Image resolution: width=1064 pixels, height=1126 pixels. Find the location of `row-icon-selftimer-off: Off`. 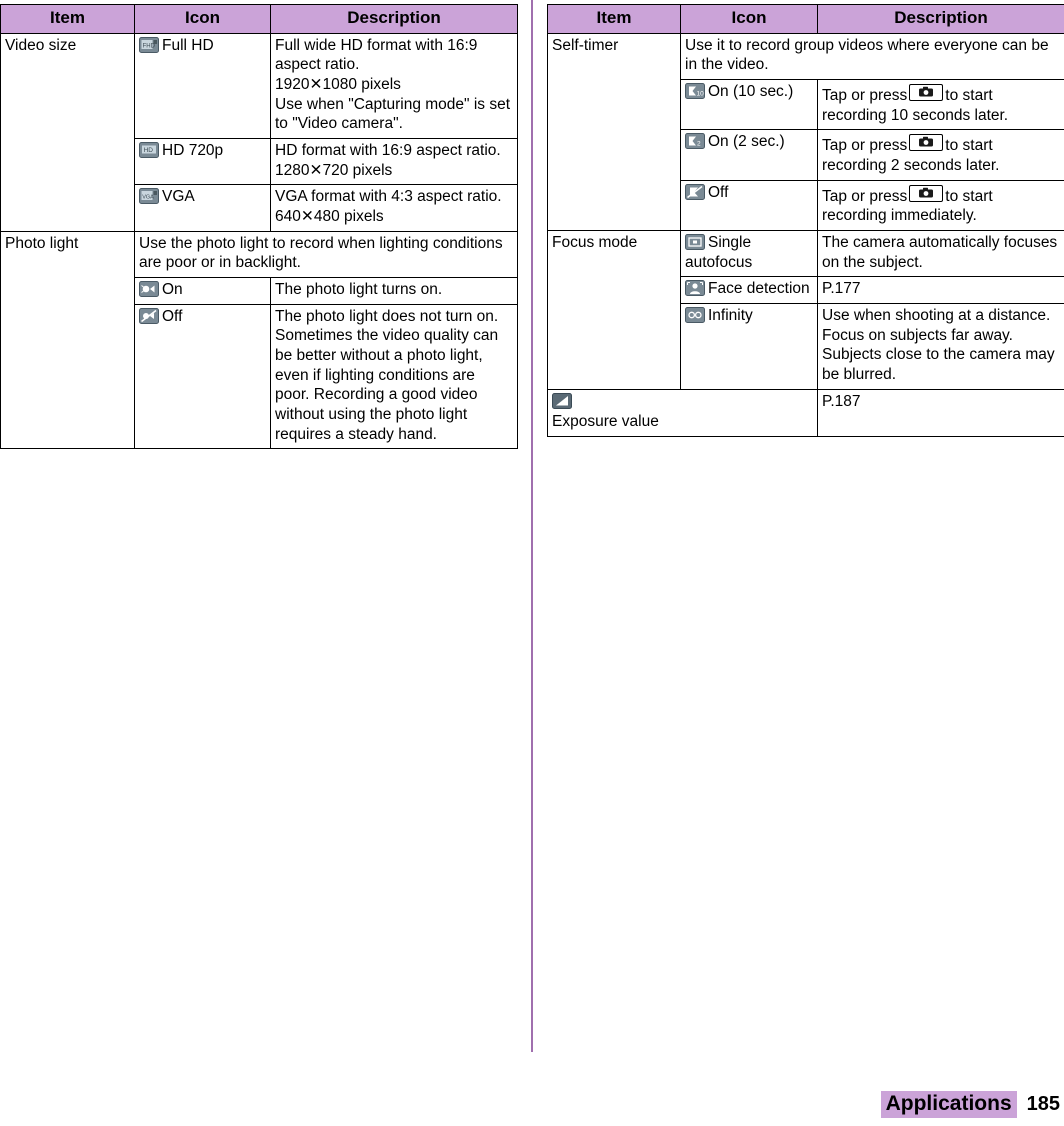

row-icon-selftimer-off: Off is located at coordinates (749, 205).